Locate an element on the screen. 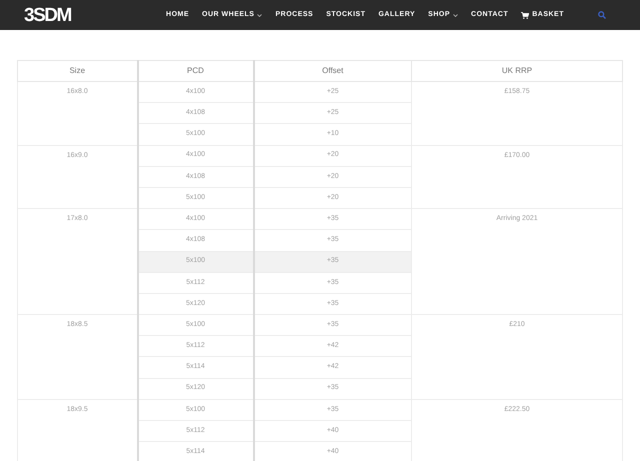  cart-icon is located at coordinates (525, 15).